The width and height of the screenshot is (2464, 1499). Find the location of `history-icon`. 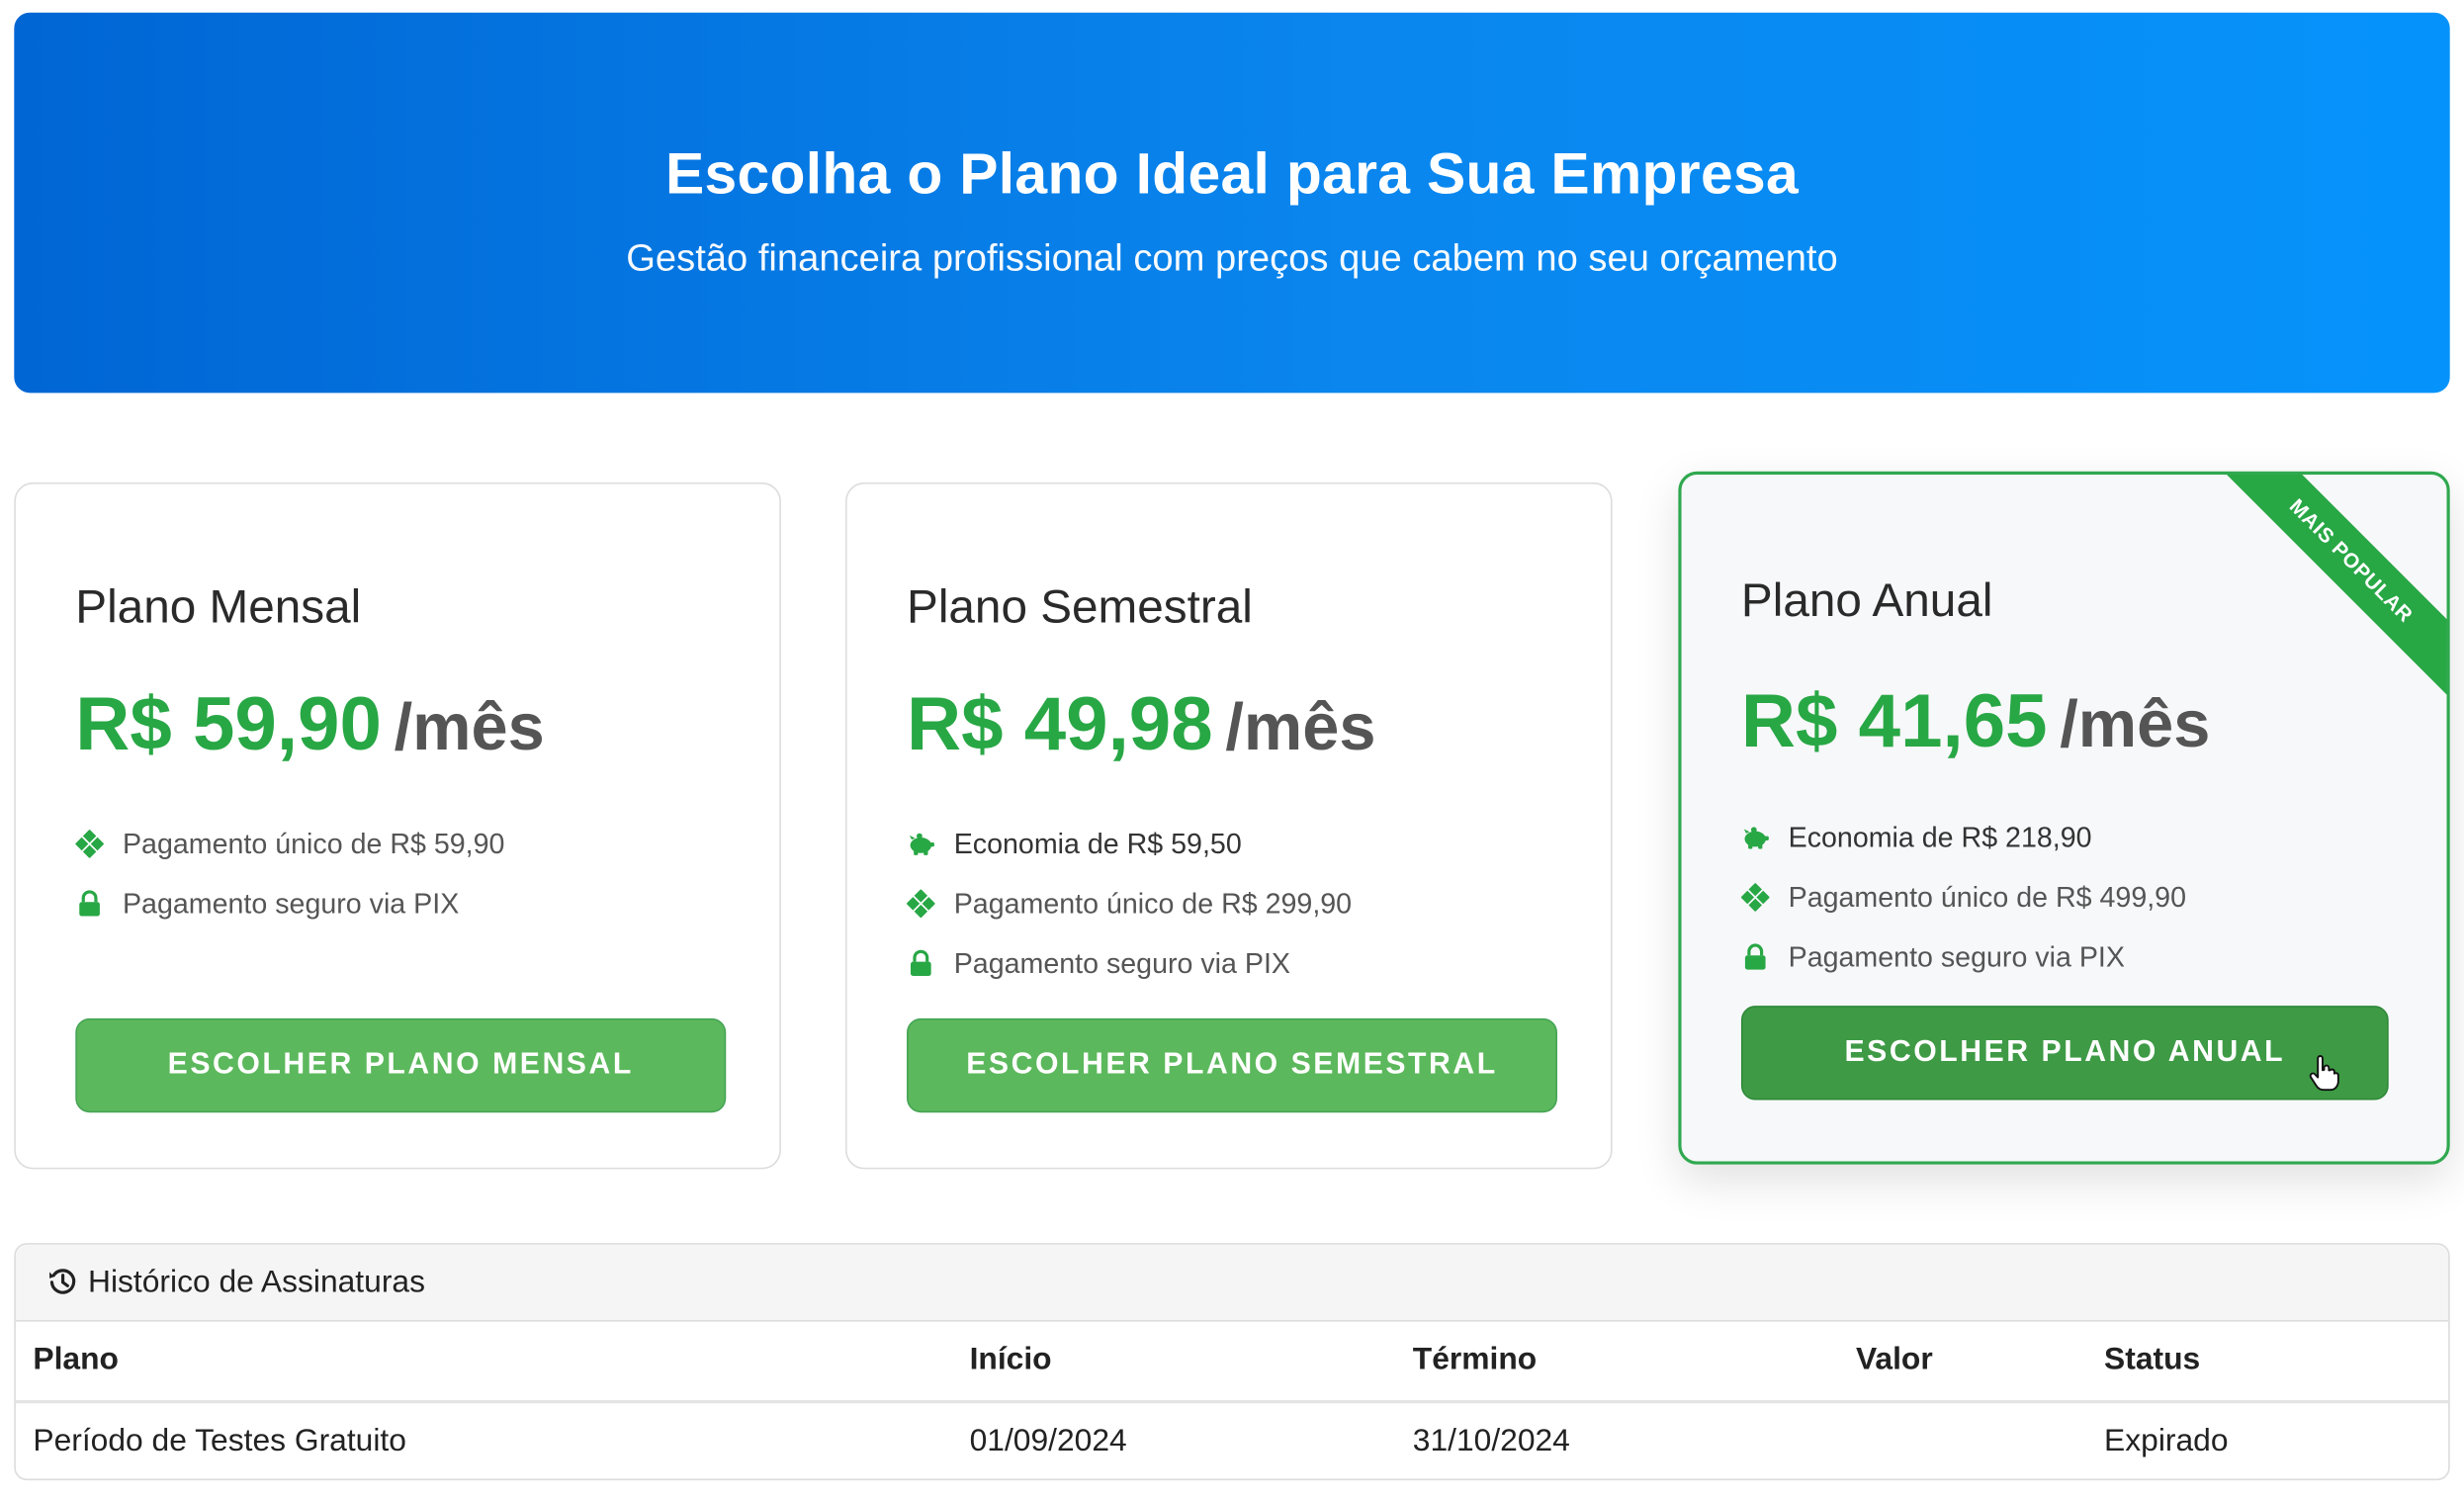

history-icon is located at coordinates (63, 1281).